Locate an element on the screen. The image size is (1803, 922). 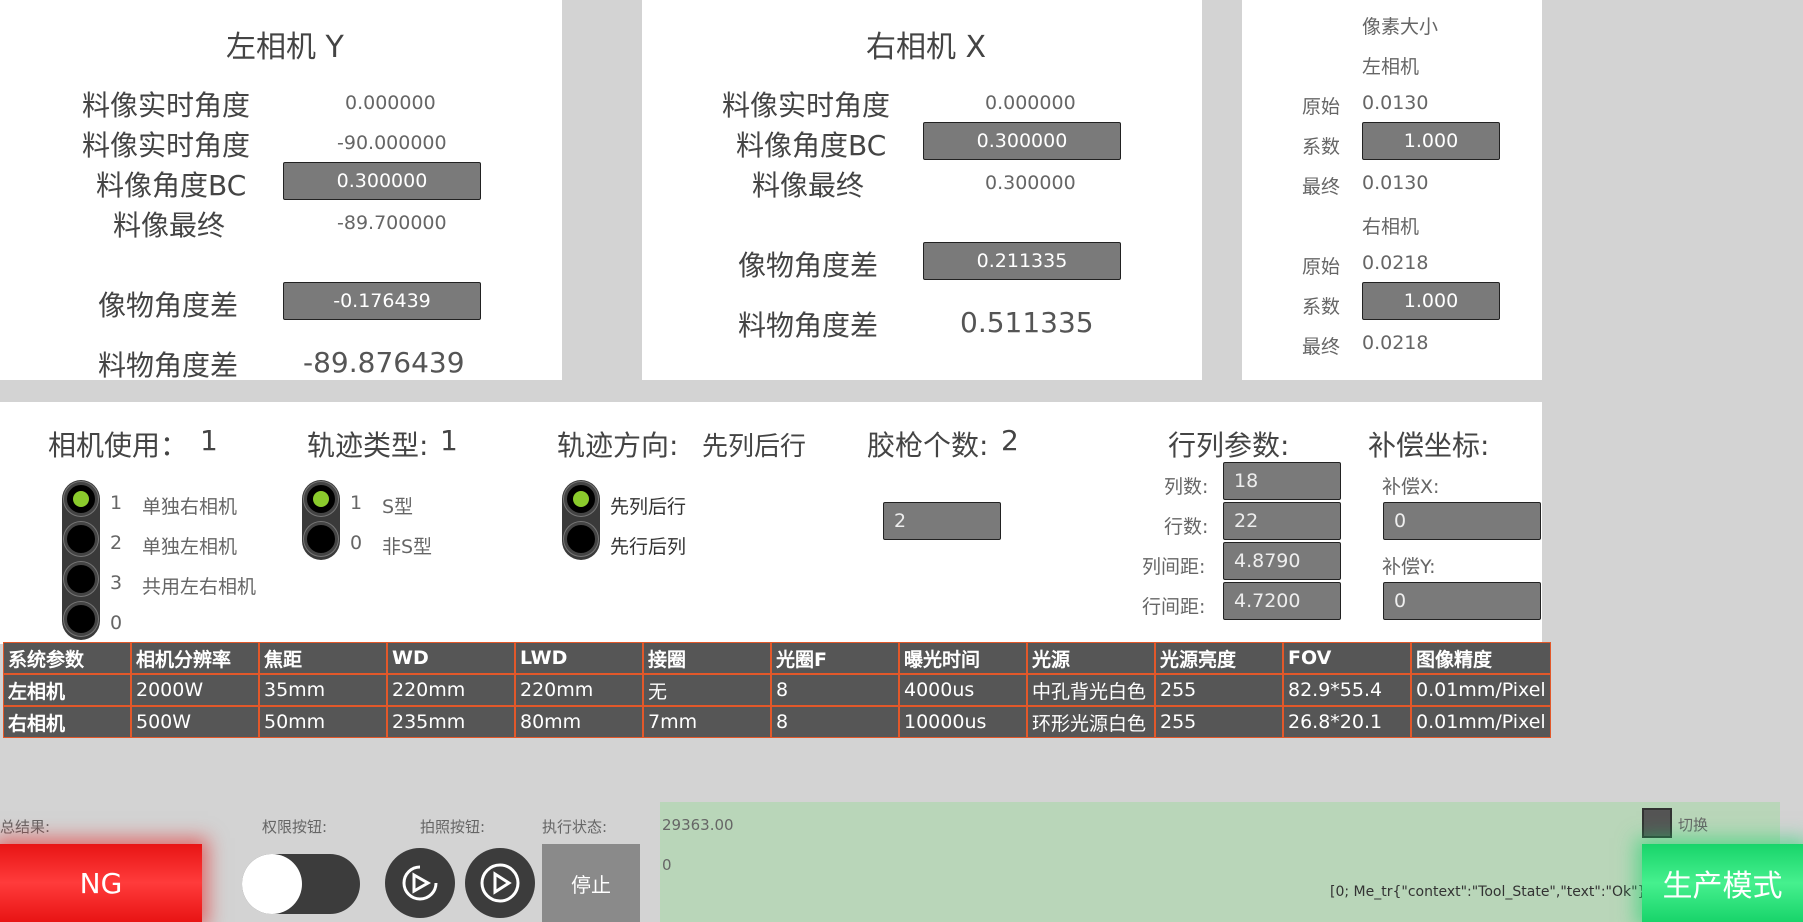
table-header-cell: 系统参数 is located at coordinates (67, 658).